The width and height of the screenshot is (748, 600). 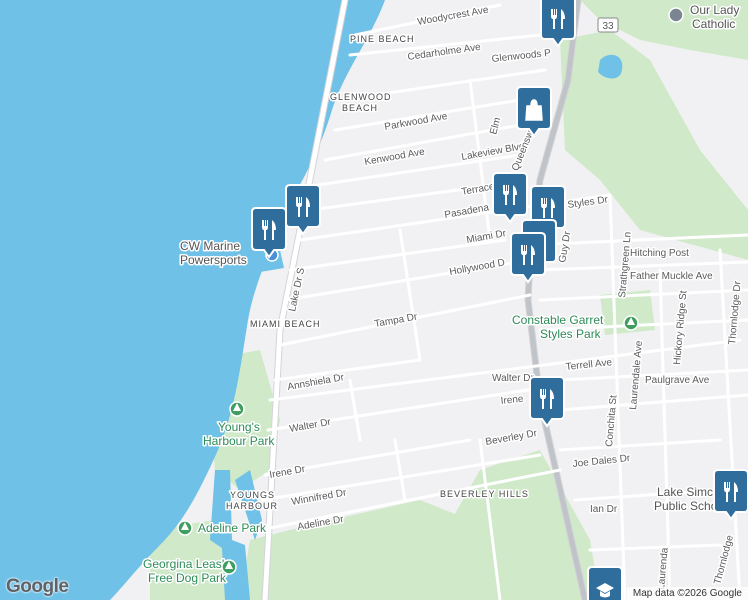 I want to click on route-number: 33, so click(x=608, y=26).